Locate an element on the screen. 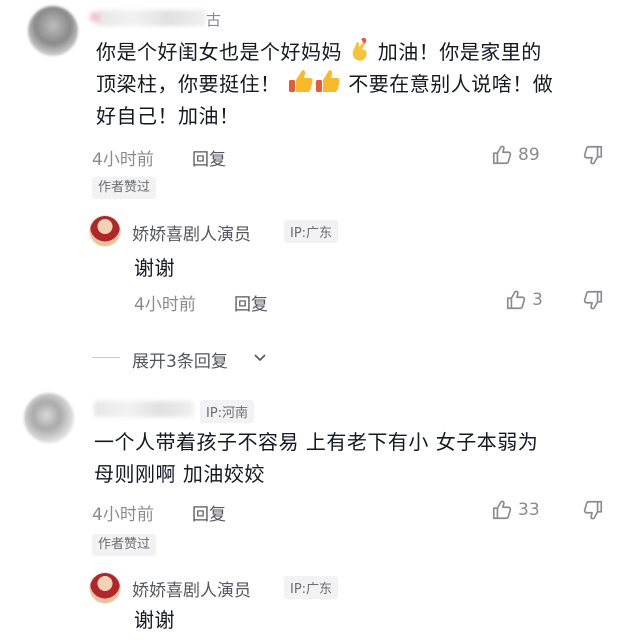 The width and height of the screenshot is (629, 640). reply-author-name-2: 娇娇喜剧人演员 is located at coordinates (191, 588).